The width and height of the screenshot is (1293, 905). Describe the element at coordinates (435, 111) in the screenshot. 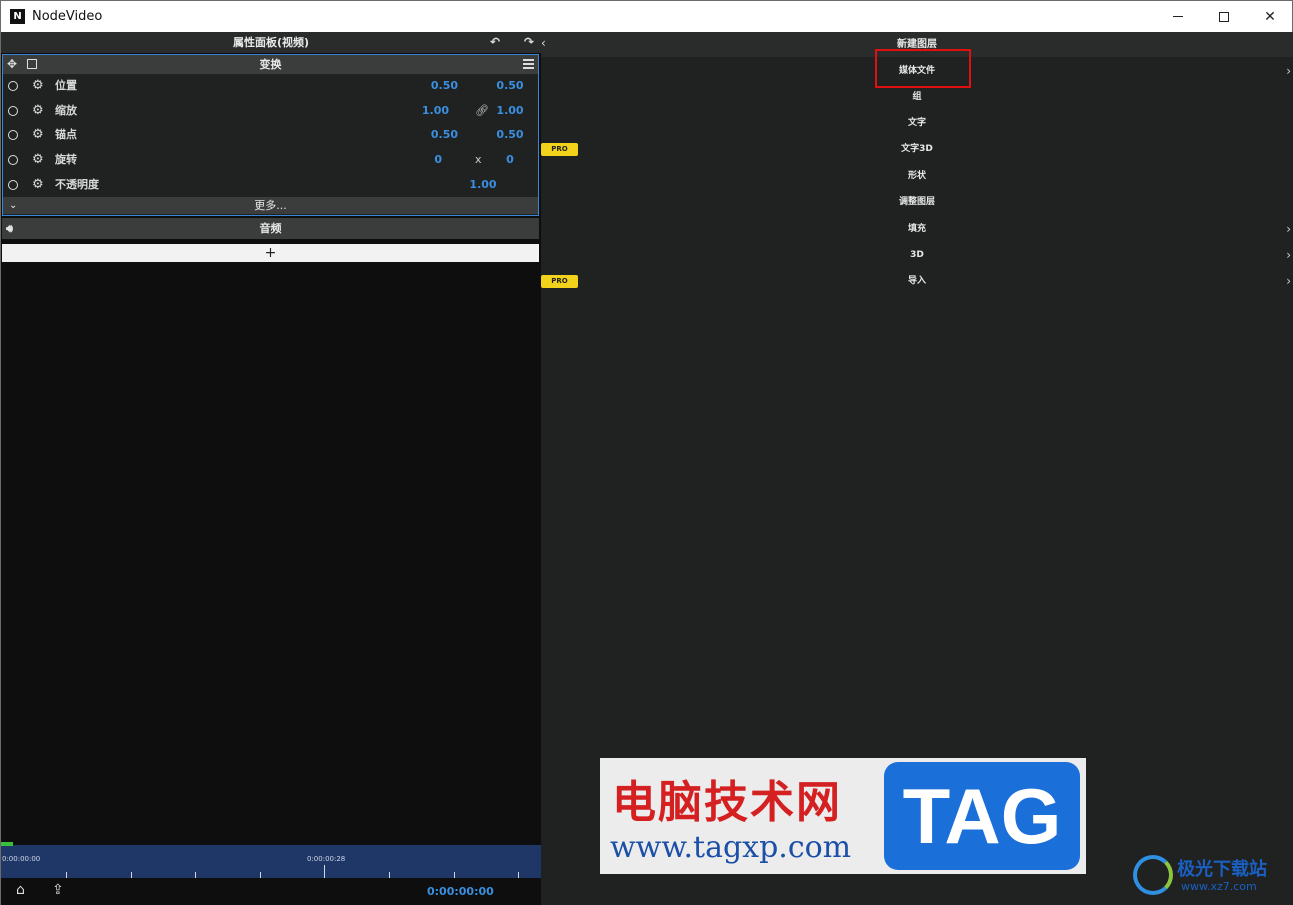

I see `scale-x-value: 1.00` at that location.